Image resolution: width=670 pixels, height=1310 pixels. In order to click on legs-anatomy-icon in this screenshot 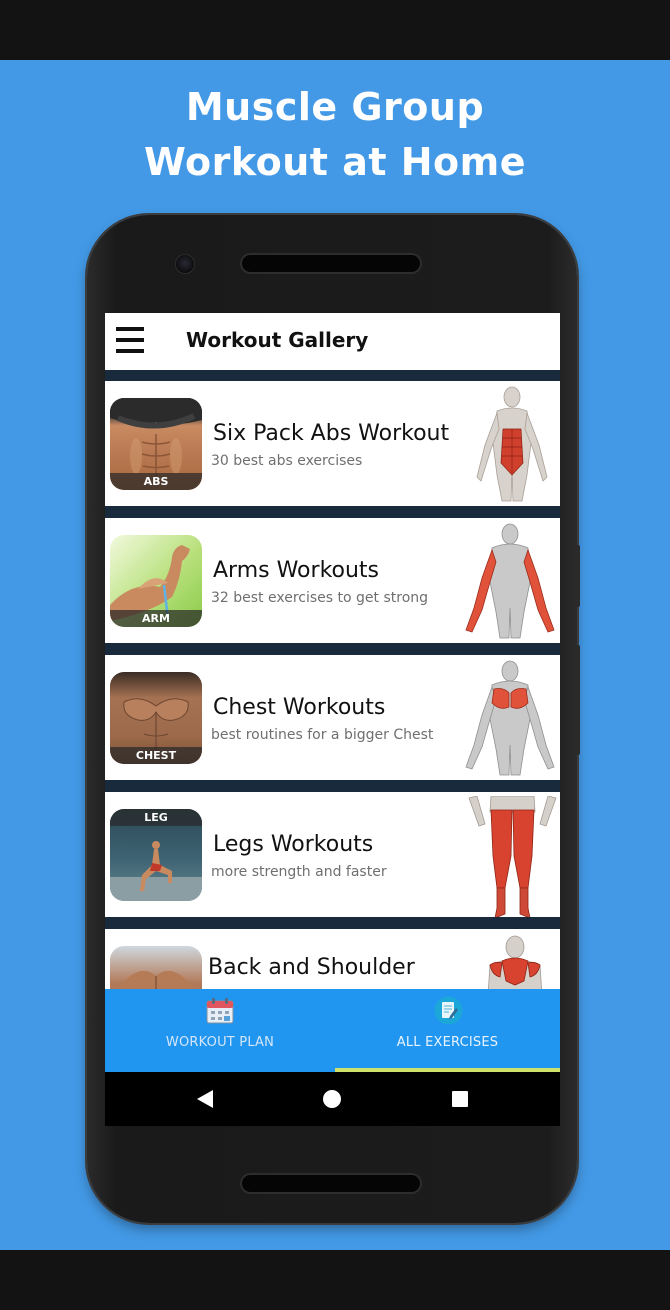, I will do `click(512, 856)`.